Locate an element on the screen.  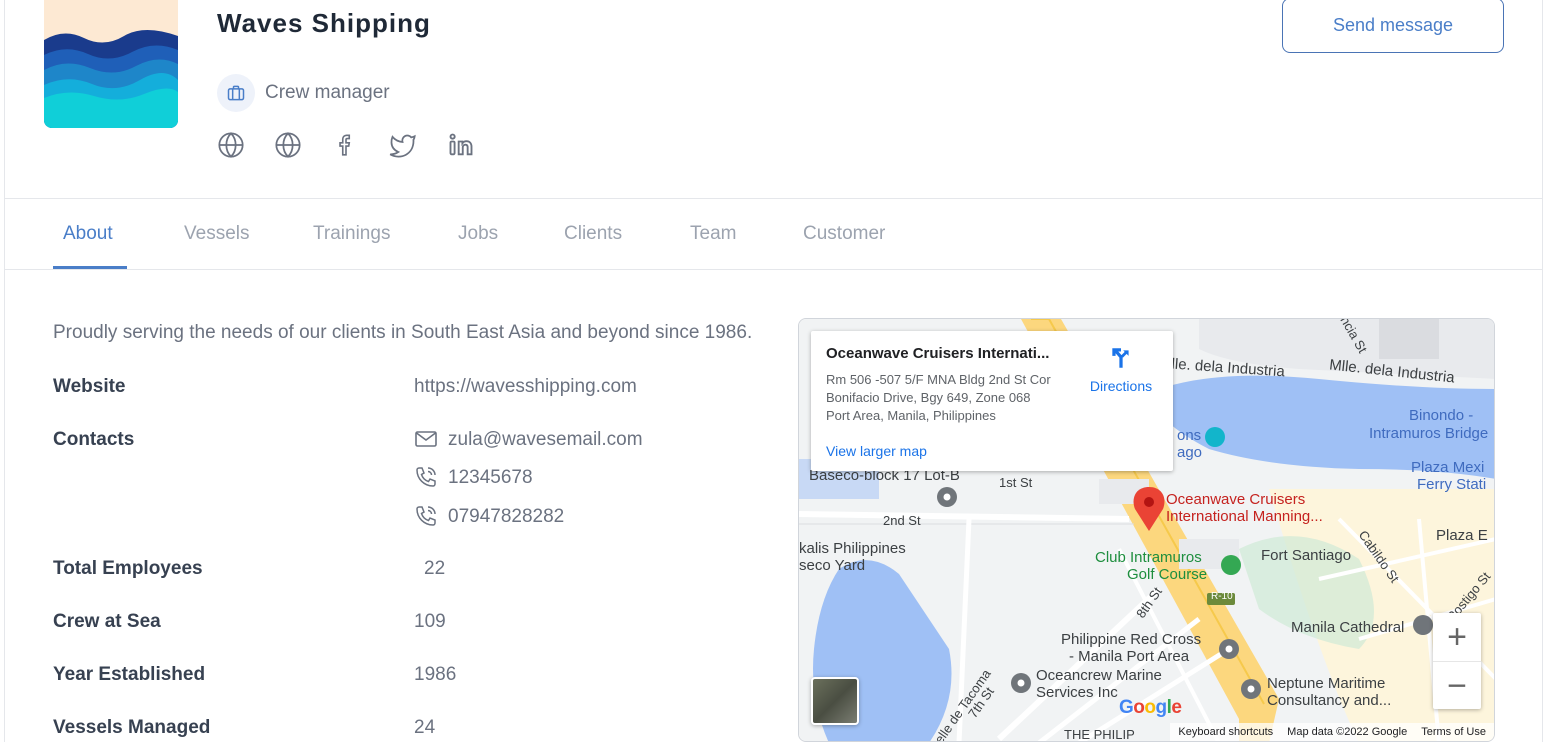
map-label: Philippine Red Cross is located at coordinates (1131, 639).